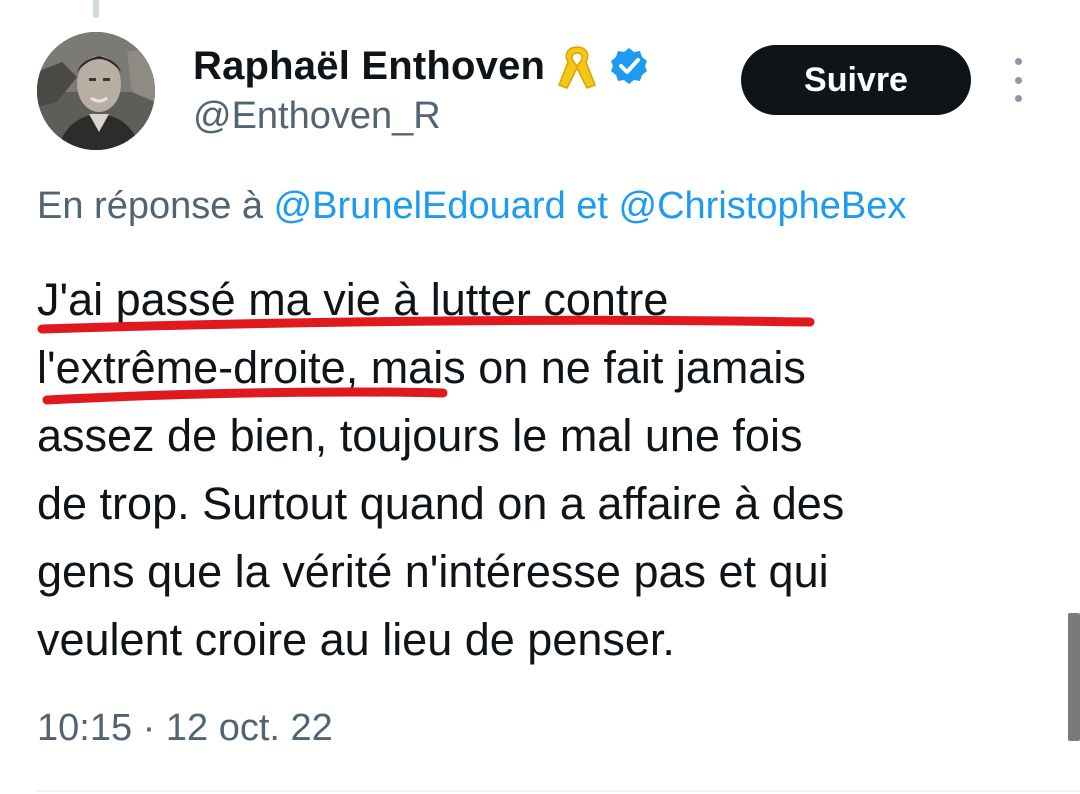 The width and height of the screenshot is (1080, 794). I want to click on tweet-text-line: l'extrême-droite, mais on ne fait jamais, so click(421, 367).